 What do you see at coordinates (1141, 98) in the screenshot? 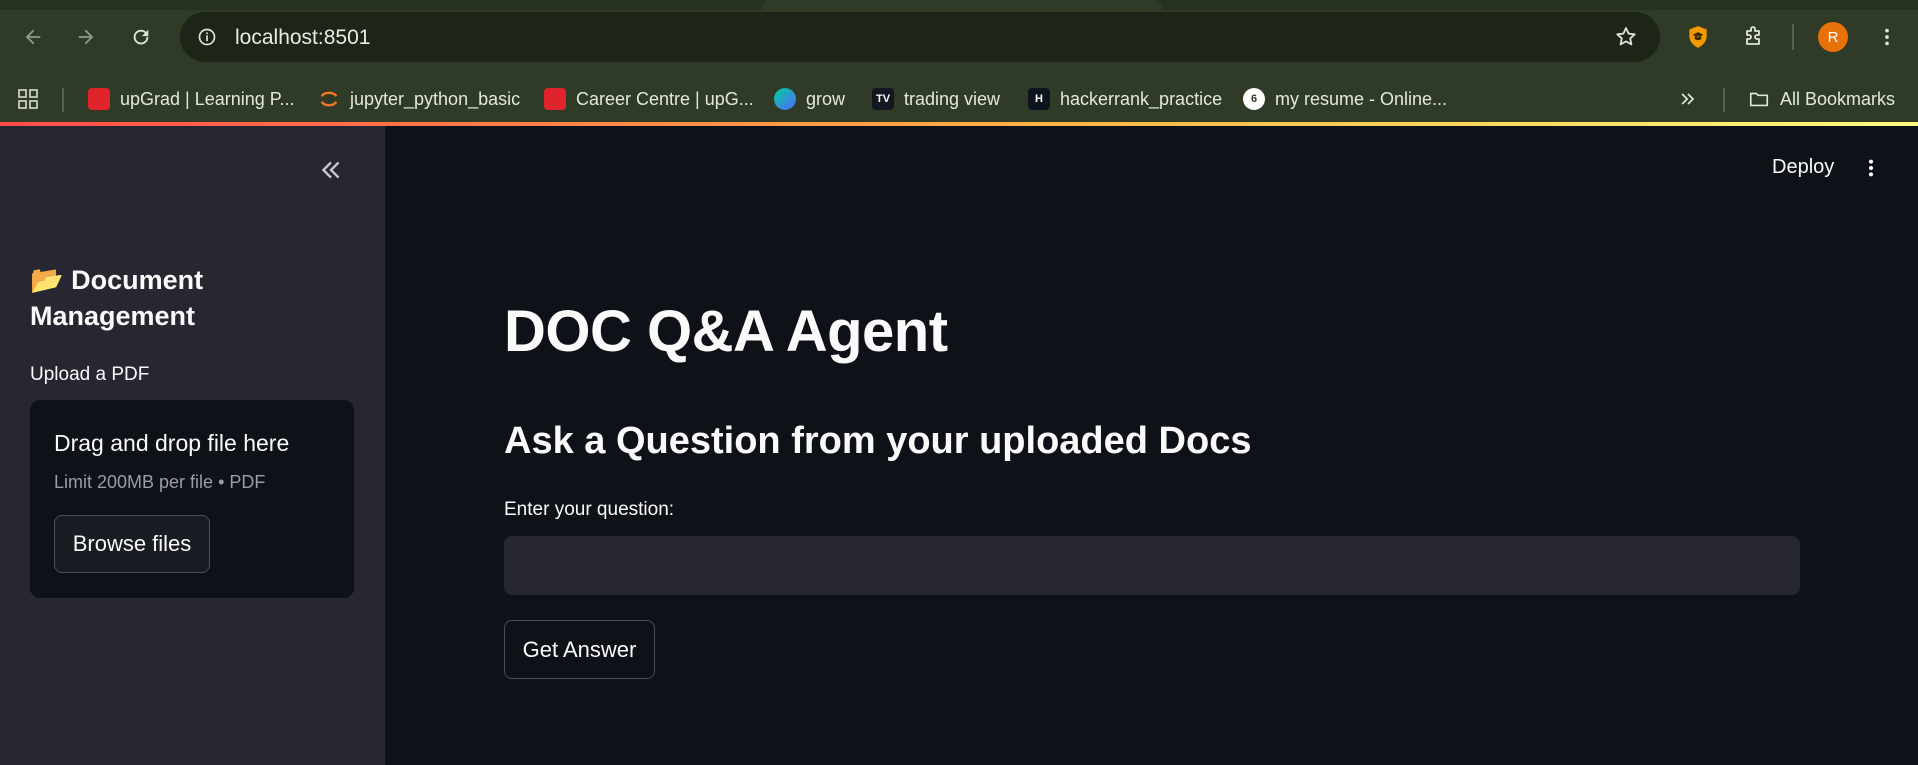
I see `bookmark-label: hackerrank_practice` at bounding box center [1141, 98].